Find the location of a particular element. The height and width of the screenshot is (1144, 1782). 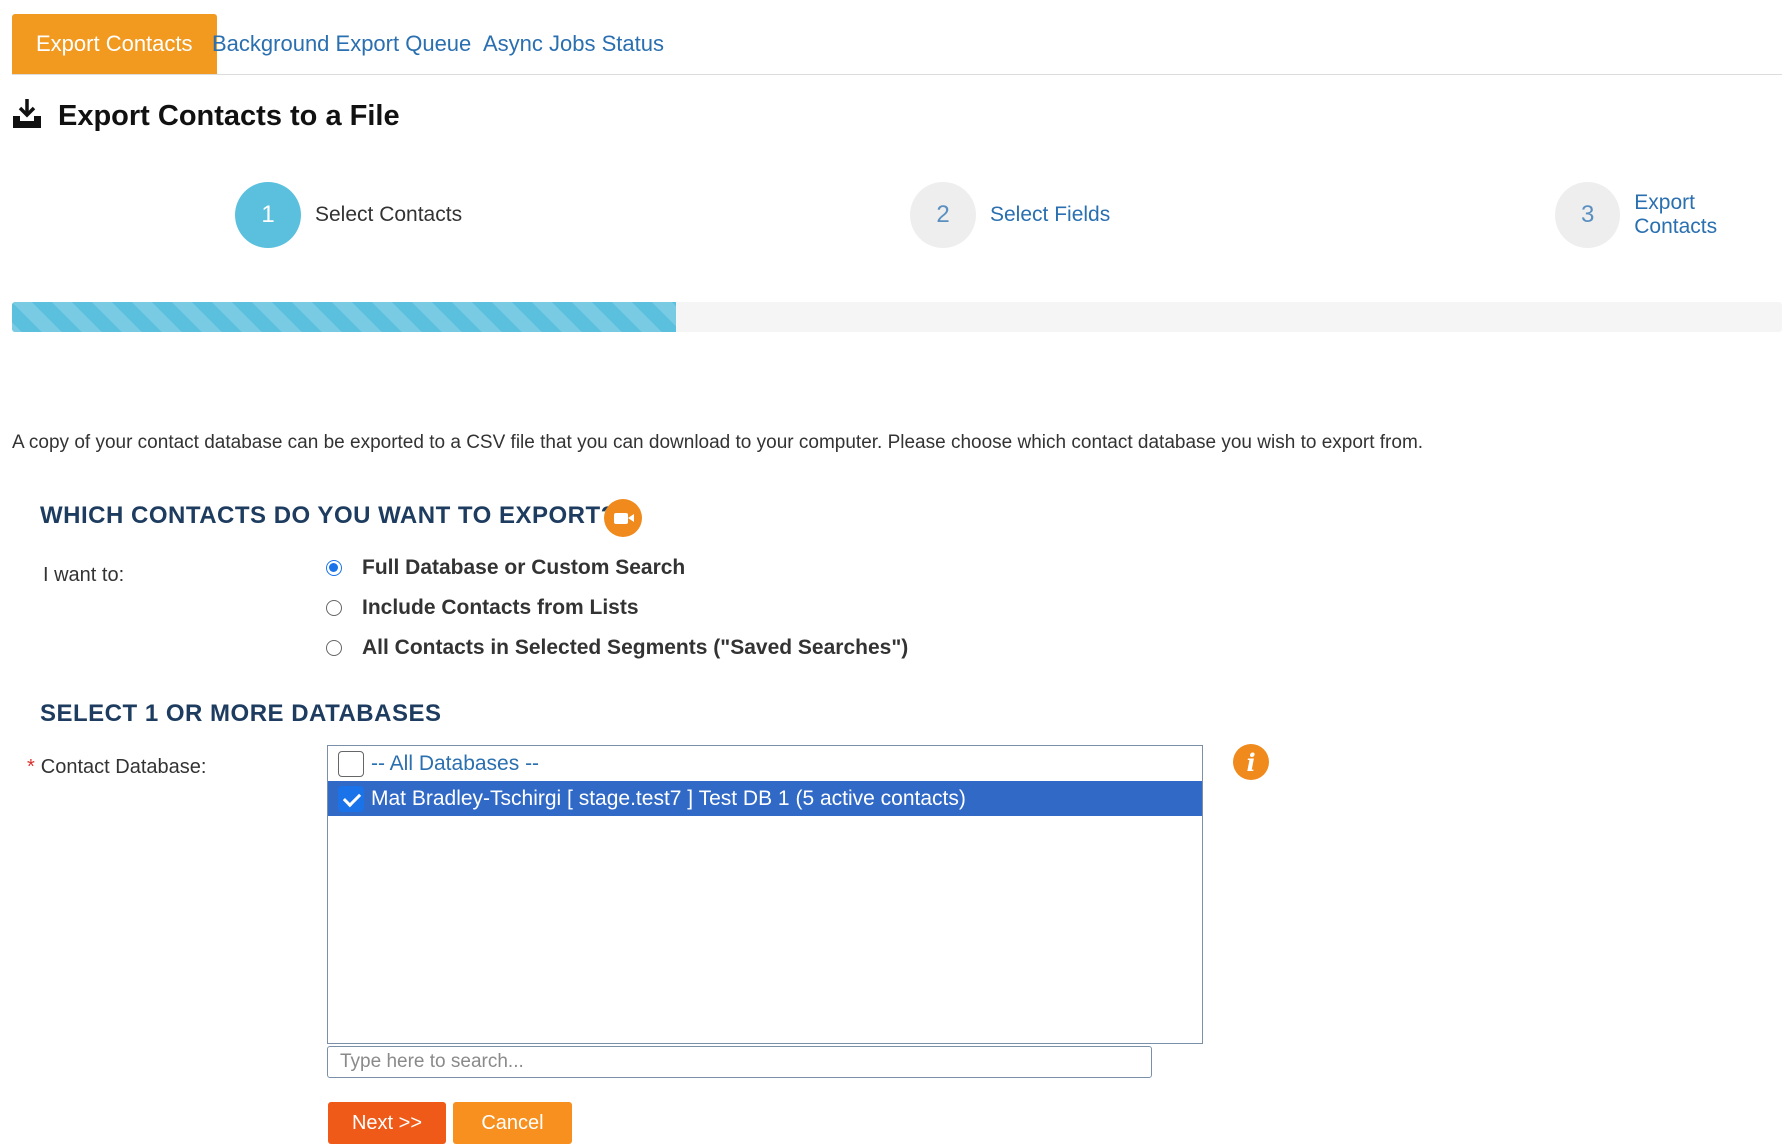

step-export-contacts: 3 Export Contacts is located at coordinates (1668, 215).